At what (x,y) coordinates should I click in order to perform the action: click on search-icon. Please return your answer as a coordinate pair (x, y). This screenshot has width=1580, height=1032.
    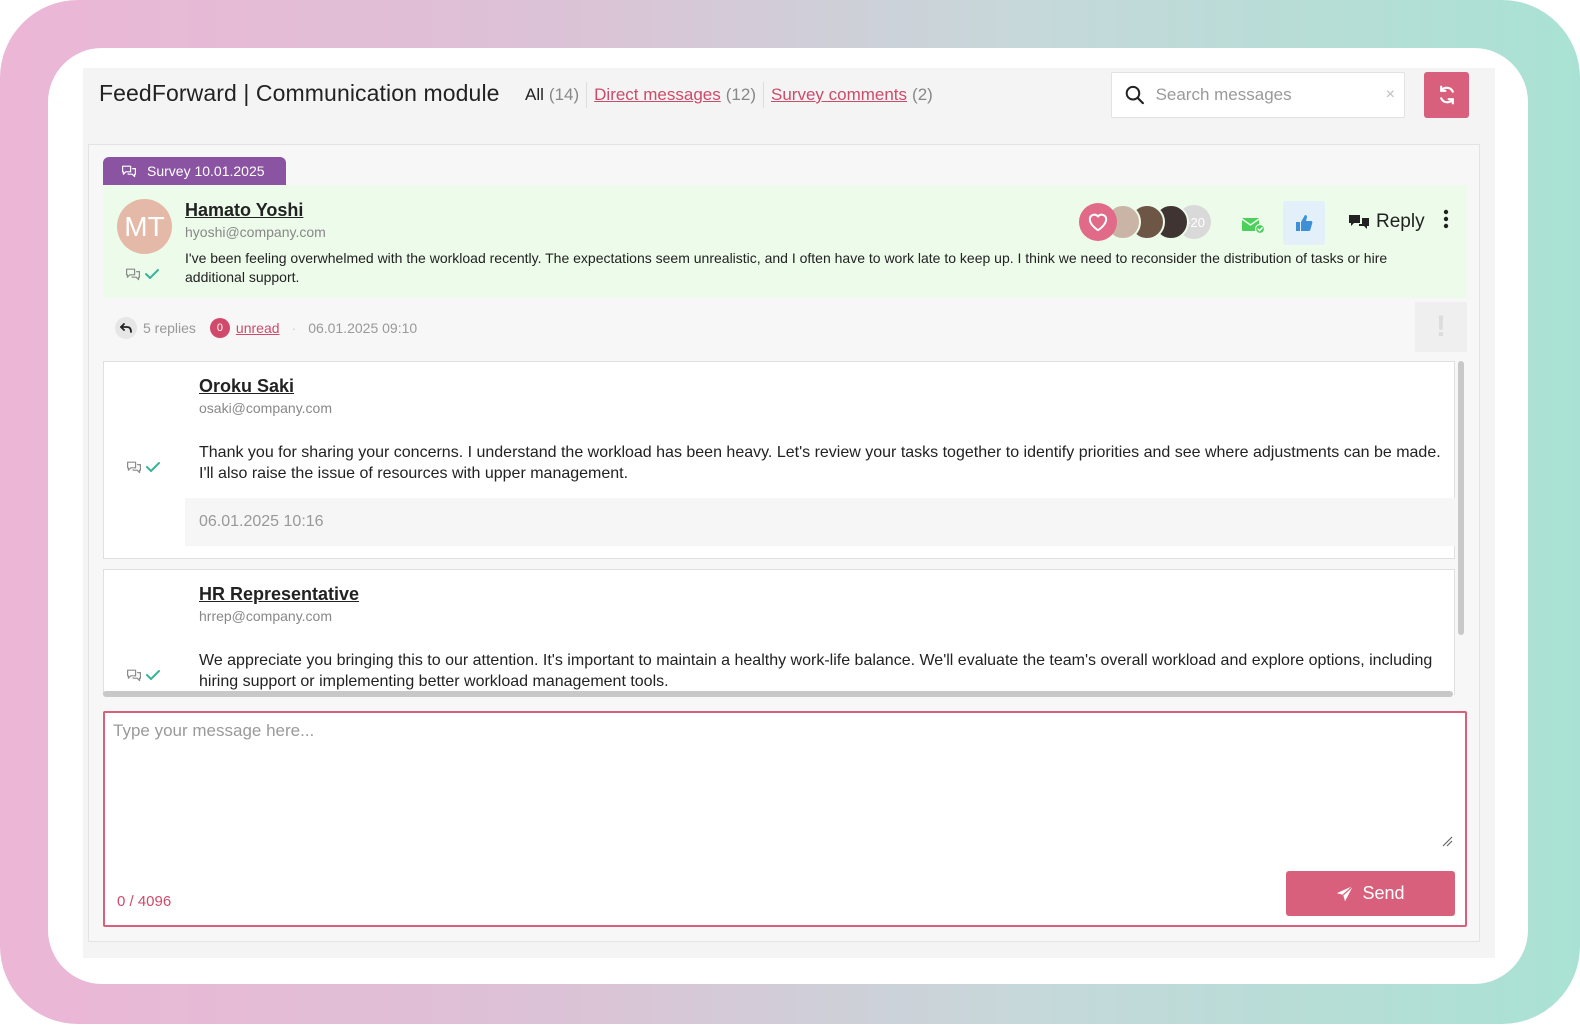
    Looking at the image, I should click on (1134, 95).